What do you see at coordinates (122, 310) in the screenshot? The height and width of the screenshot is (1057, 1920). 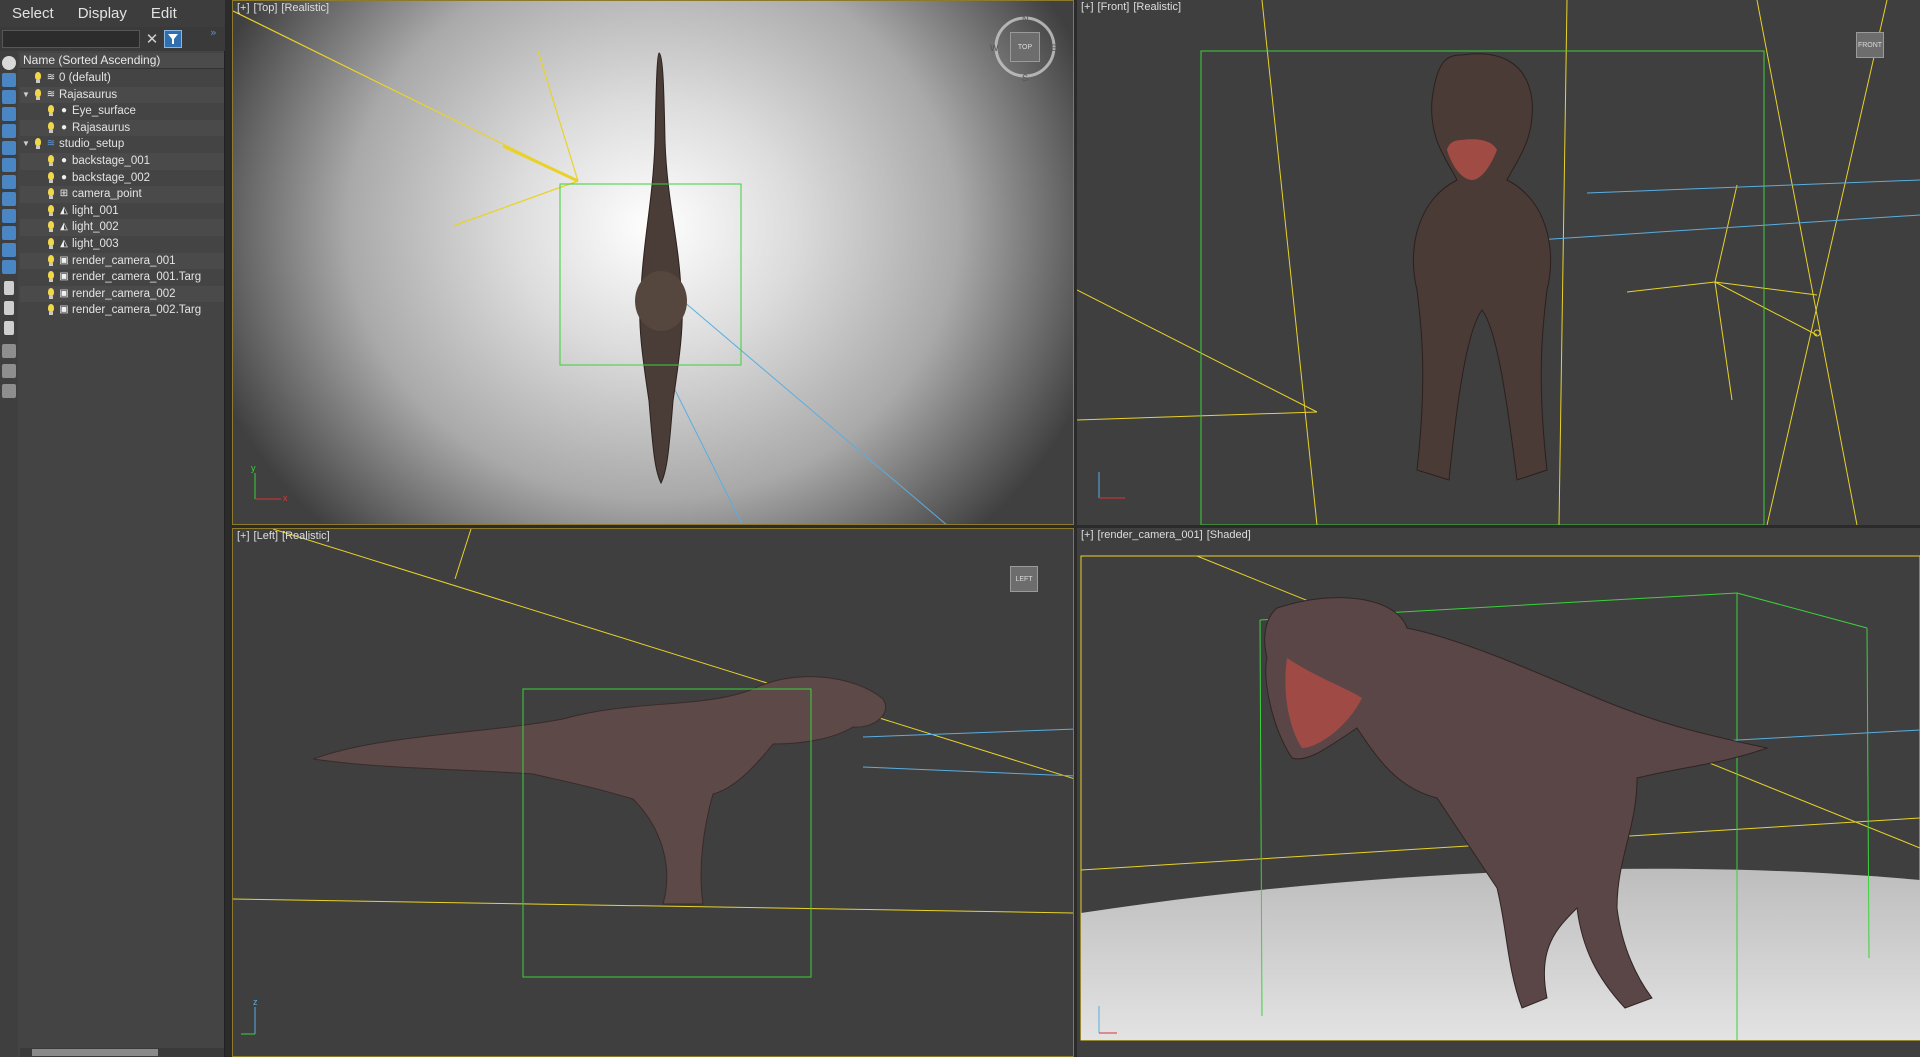 I see `tree-row: ▣ render_camera_002.Targ` at bounding box center [122, 310].